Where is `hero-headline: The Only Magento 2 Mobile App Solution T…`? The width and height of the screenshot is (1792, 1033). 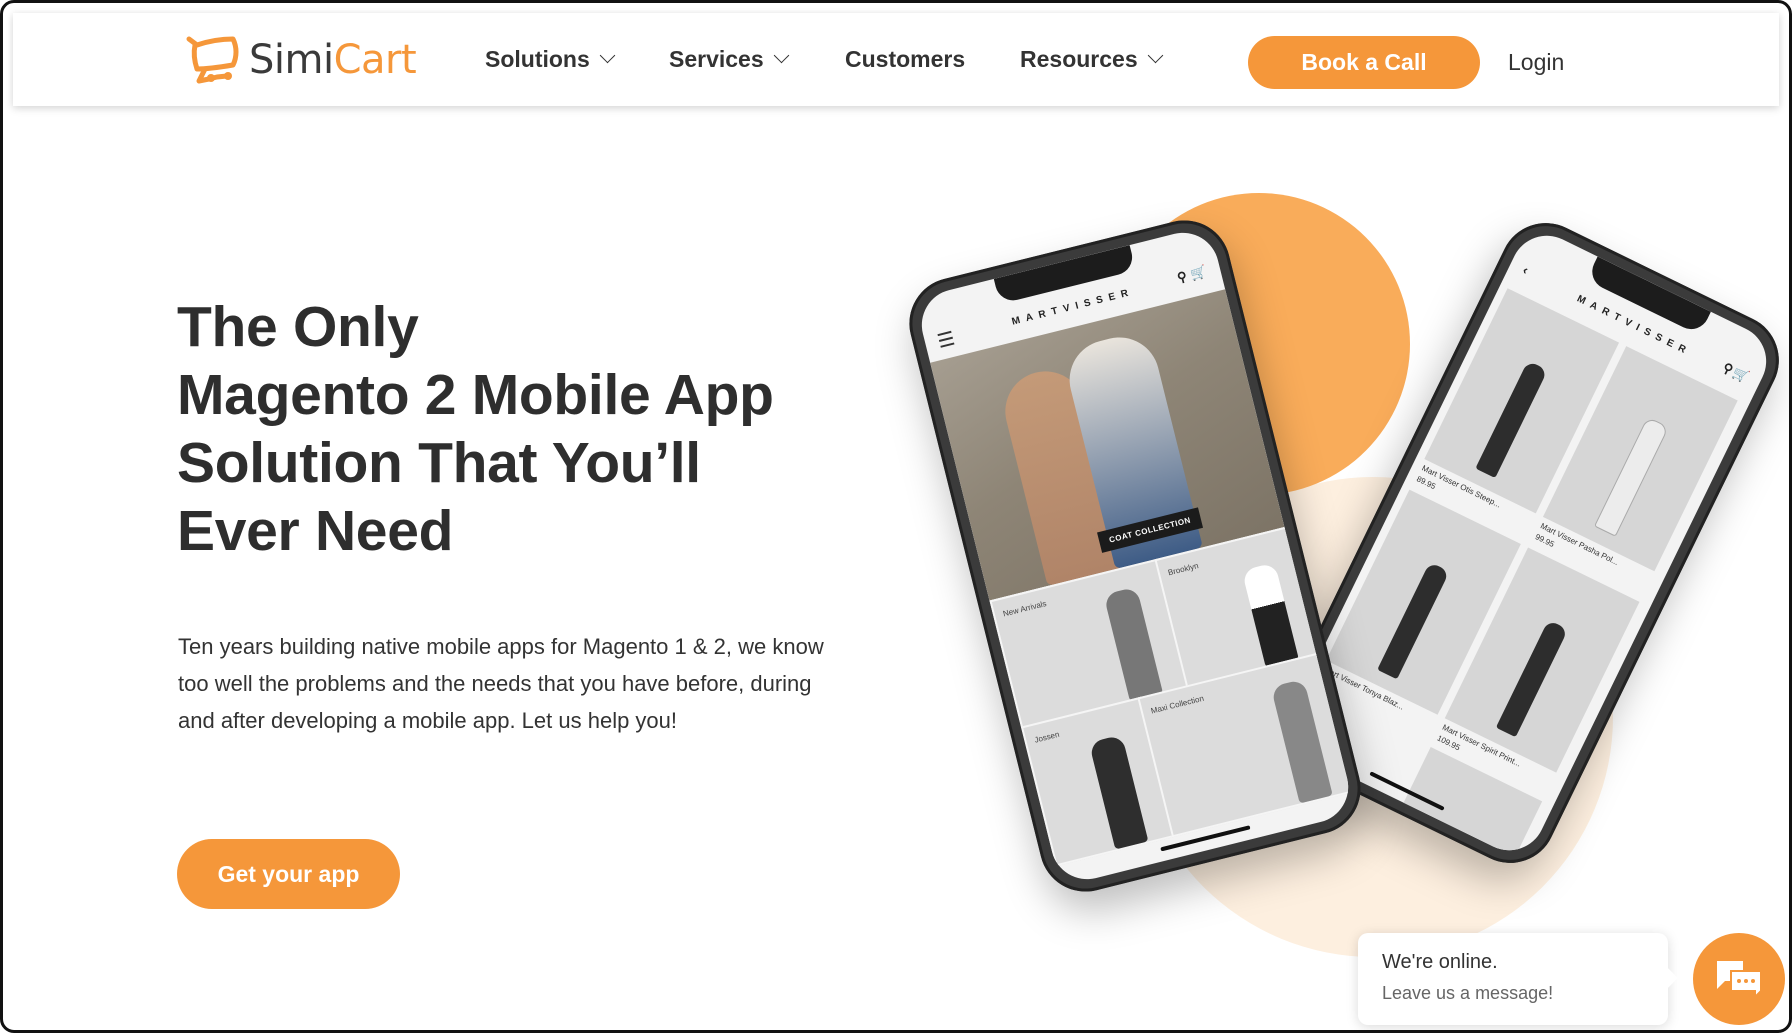 hero-headline: The Only Magento 2 Mobile App Solution T… is located at coordinates (475, 429).